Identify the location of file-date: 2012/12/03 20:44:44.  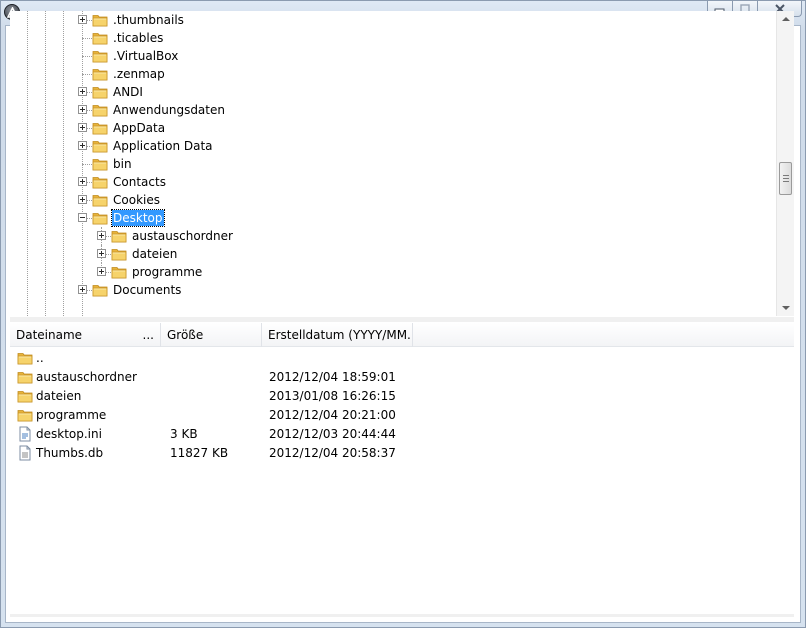
(332, 434).